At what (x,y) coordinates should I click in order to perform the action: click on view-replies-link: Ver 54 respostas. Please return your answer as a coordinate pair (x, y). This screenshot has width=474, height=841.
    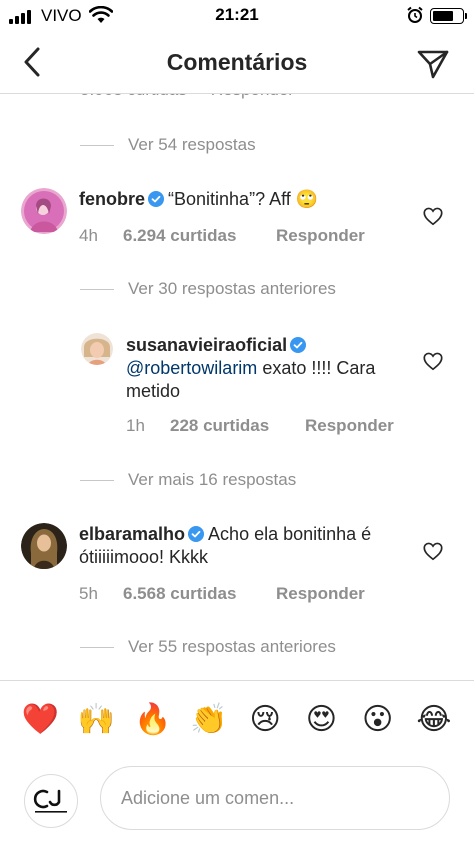
    Looking at the image, I should click on (168, 145).